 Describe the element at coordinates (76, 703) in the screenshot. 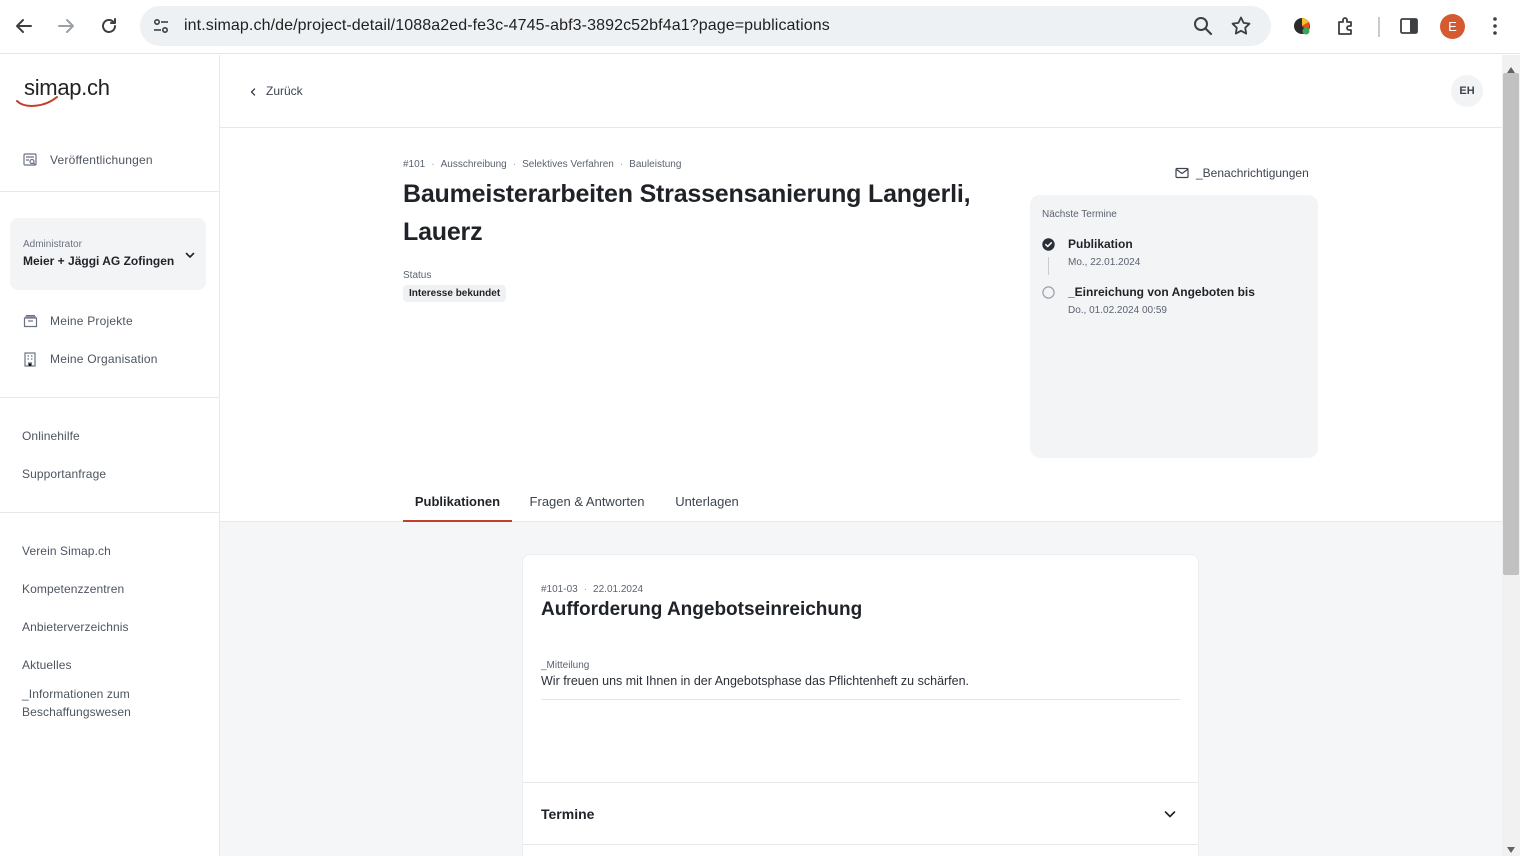

I see `link-informationen: _Informationen zum Beschaffungswesen` at that location.